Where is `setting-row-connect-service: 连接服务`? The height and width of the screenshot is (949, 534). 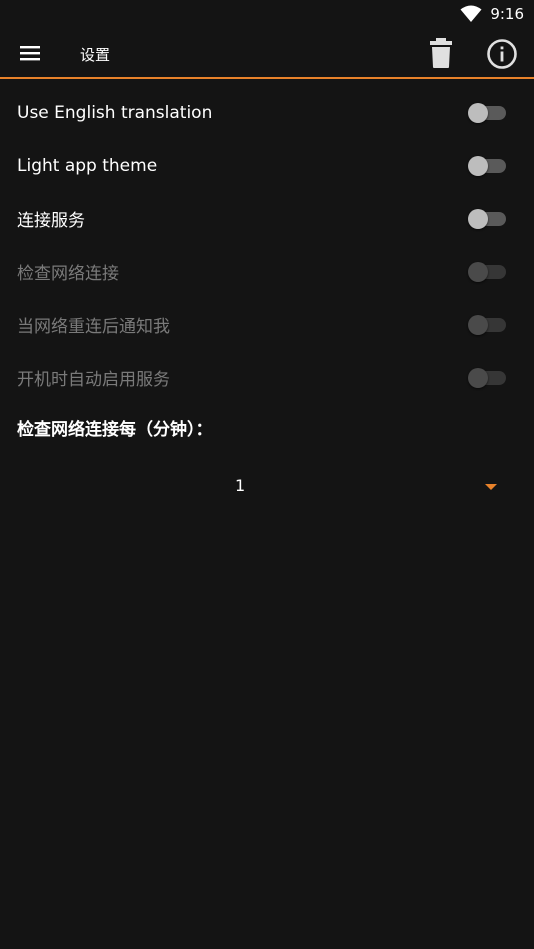 setting-row-connect-service: 连接服务 is located at coordinates (267, 218).